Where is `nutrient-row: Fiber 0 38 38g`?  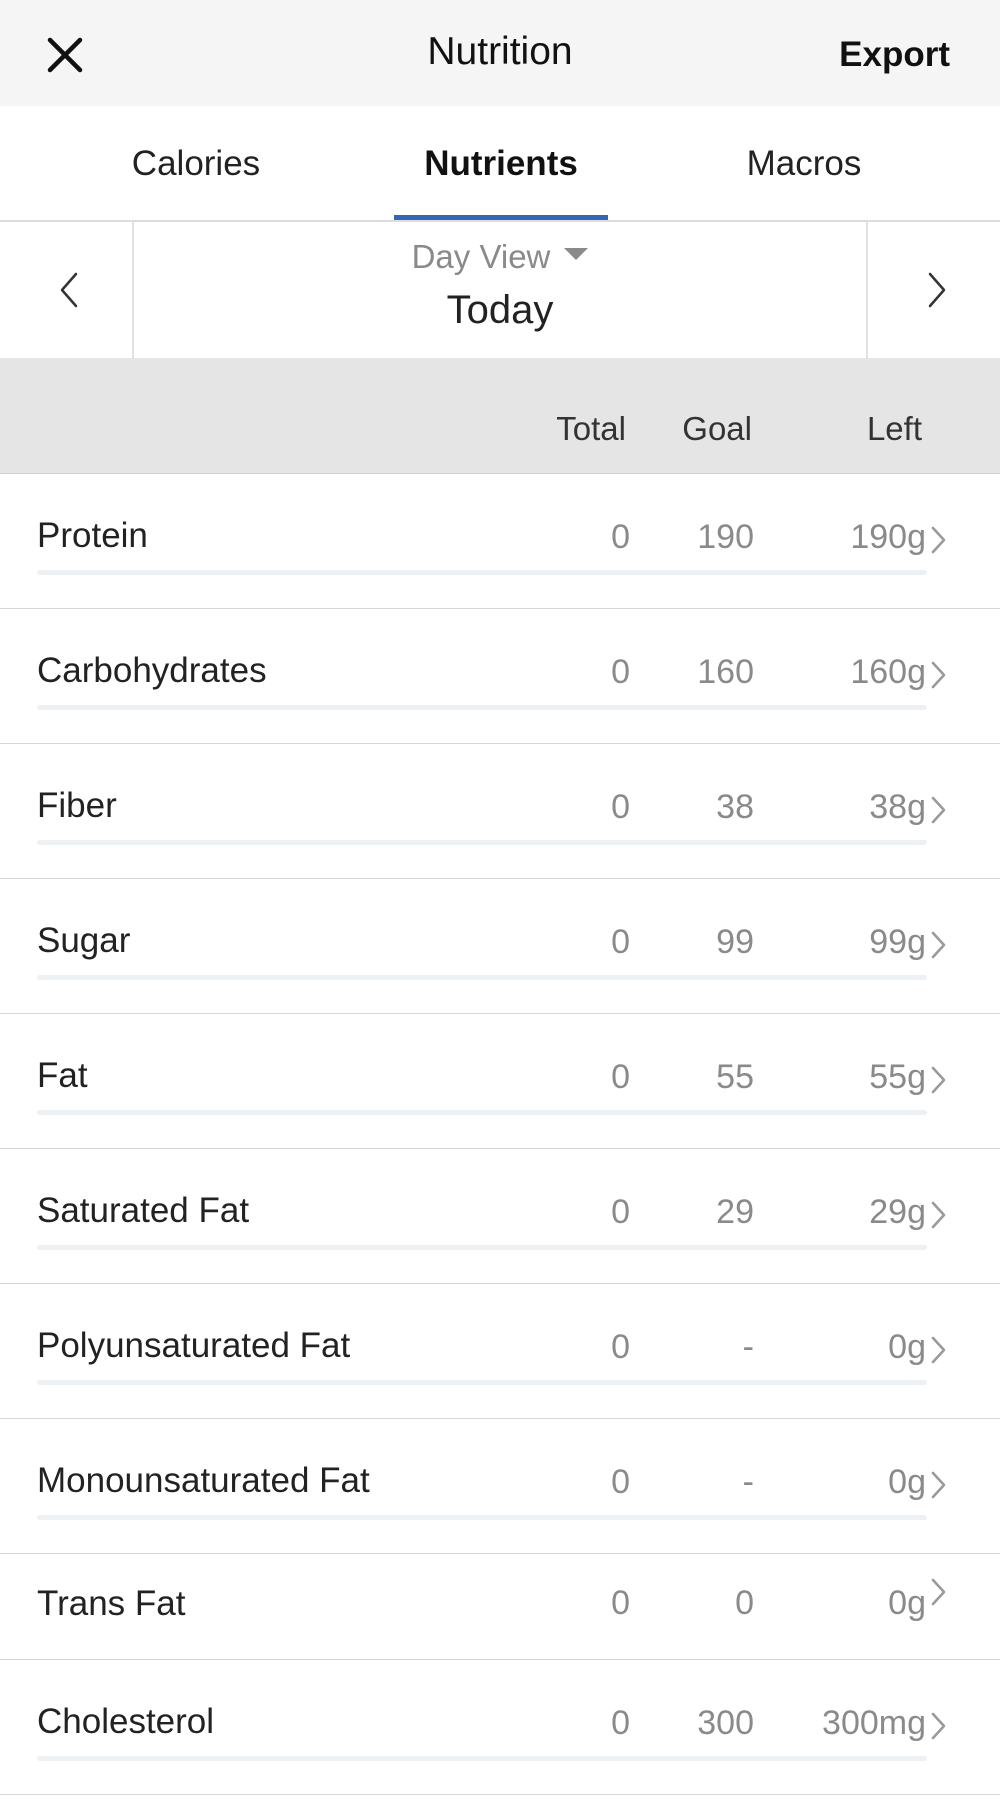 nutrient-row: Fiber 0 38 38g is located at coordinates (500, 811).